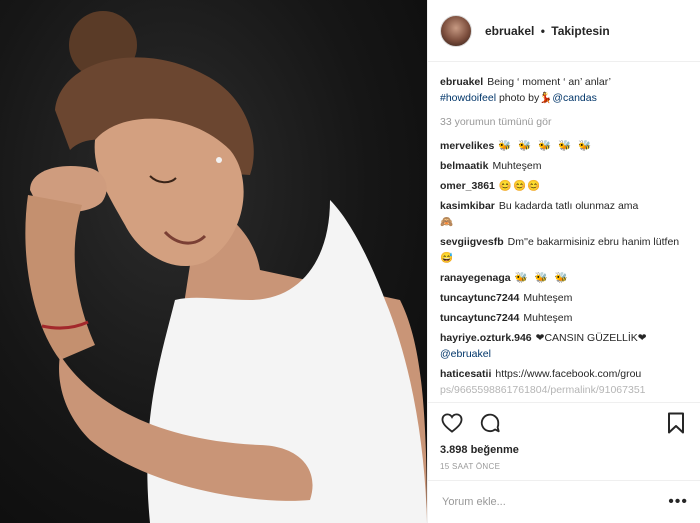 The width and height of the screenshot is (700, 523). What do you see at coordinates (547, 31) in the screenshot?
I see `header-text: ebruakel • Takiptesin` at bounding box center [547, 31].